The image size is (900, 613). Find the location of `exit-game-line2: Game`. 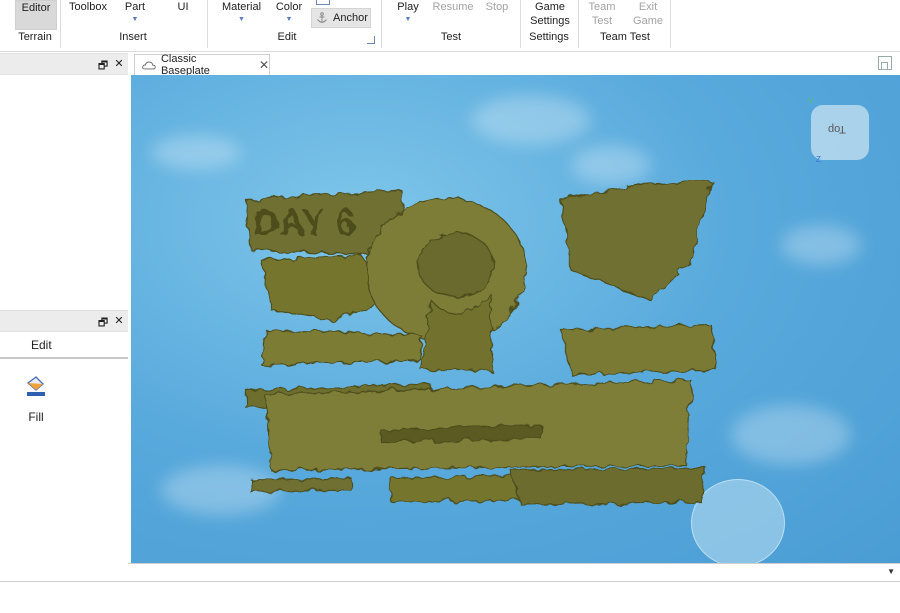

exit-game-line2: Game is located at coordinates (648, 21).